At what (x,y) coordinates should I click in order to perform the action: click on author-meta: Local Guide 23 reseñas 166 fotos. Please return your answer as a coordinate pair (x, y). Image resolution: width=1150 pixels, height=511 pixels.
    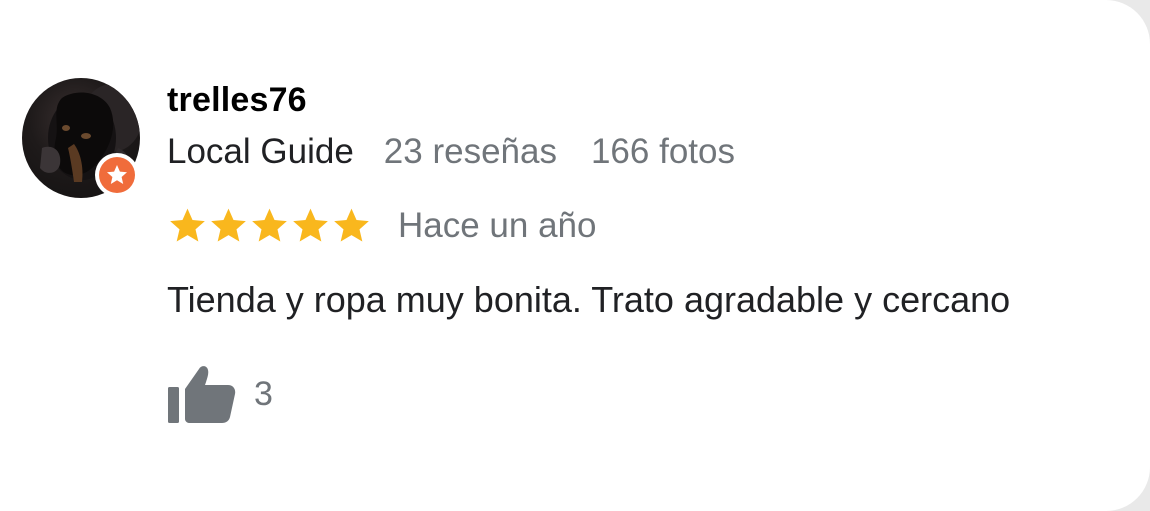
    Looking at the image, I should click on (451, 152).